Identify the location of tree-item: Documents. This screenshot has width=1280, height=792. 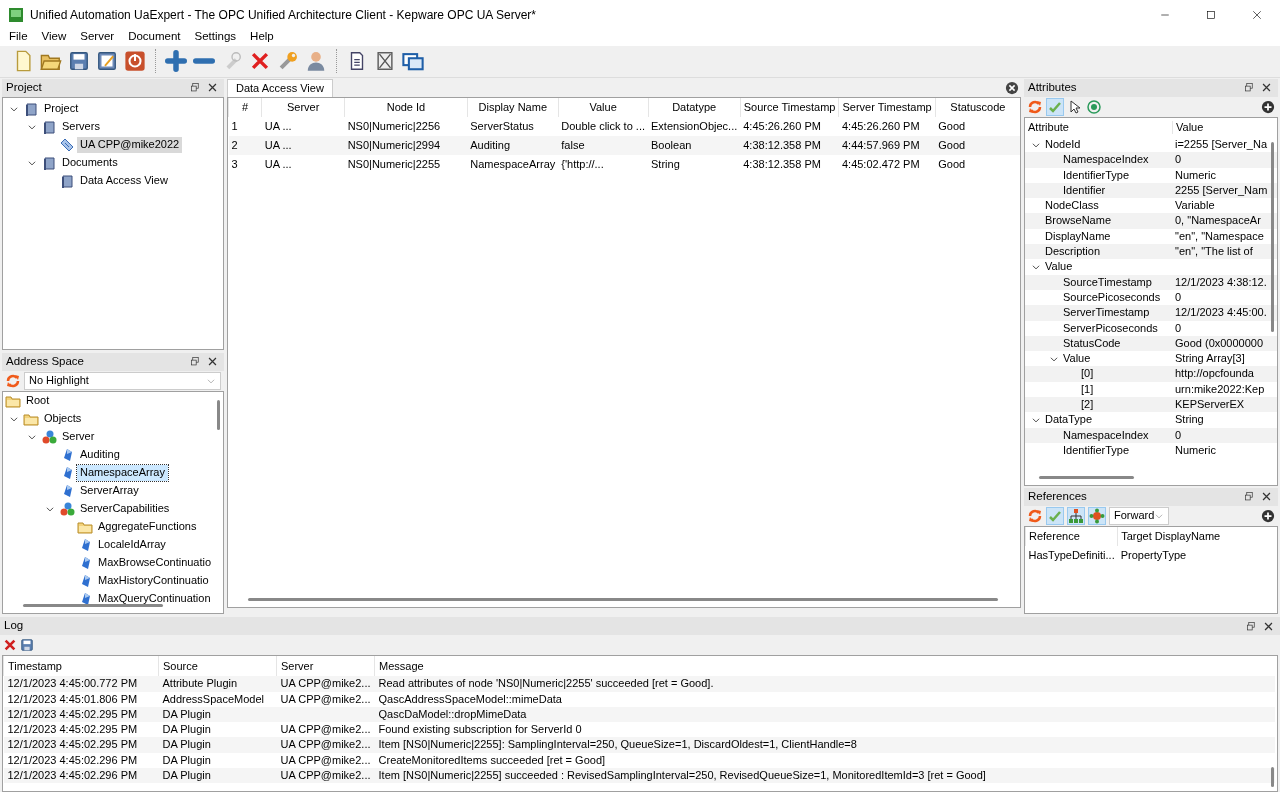
(90, 163).